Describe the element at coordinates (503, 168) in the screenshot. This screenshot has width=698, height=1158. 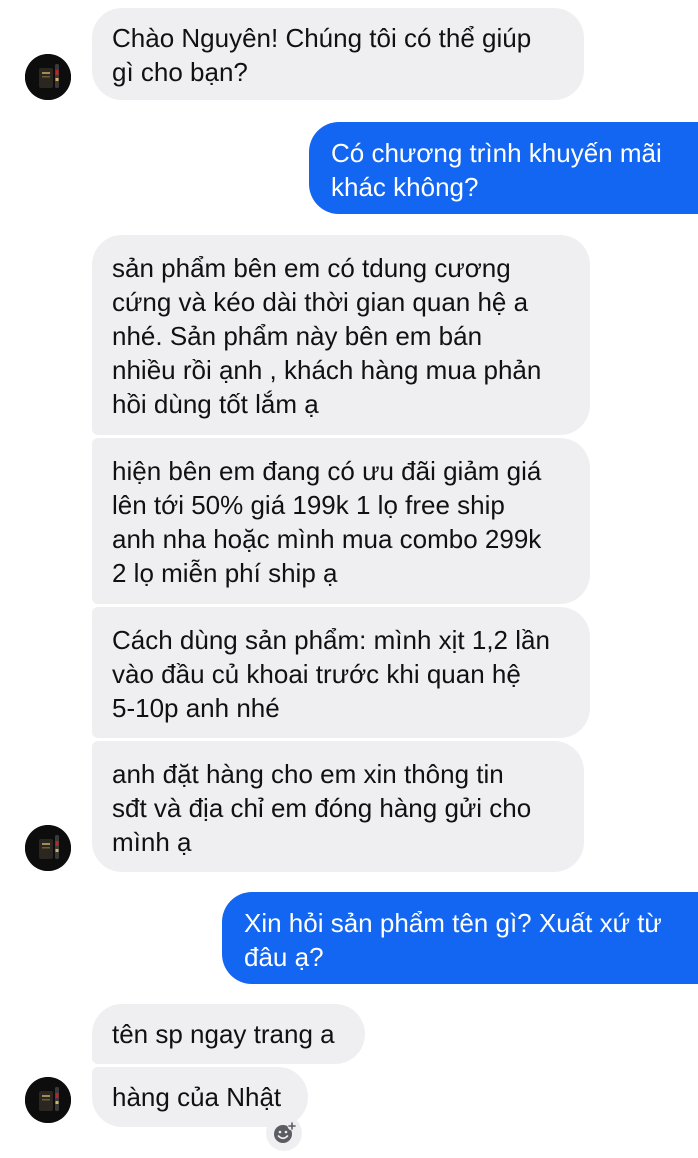
I see `message-bubble-outgoing: Có chương trình khuyến mãi khác không?` at that location.